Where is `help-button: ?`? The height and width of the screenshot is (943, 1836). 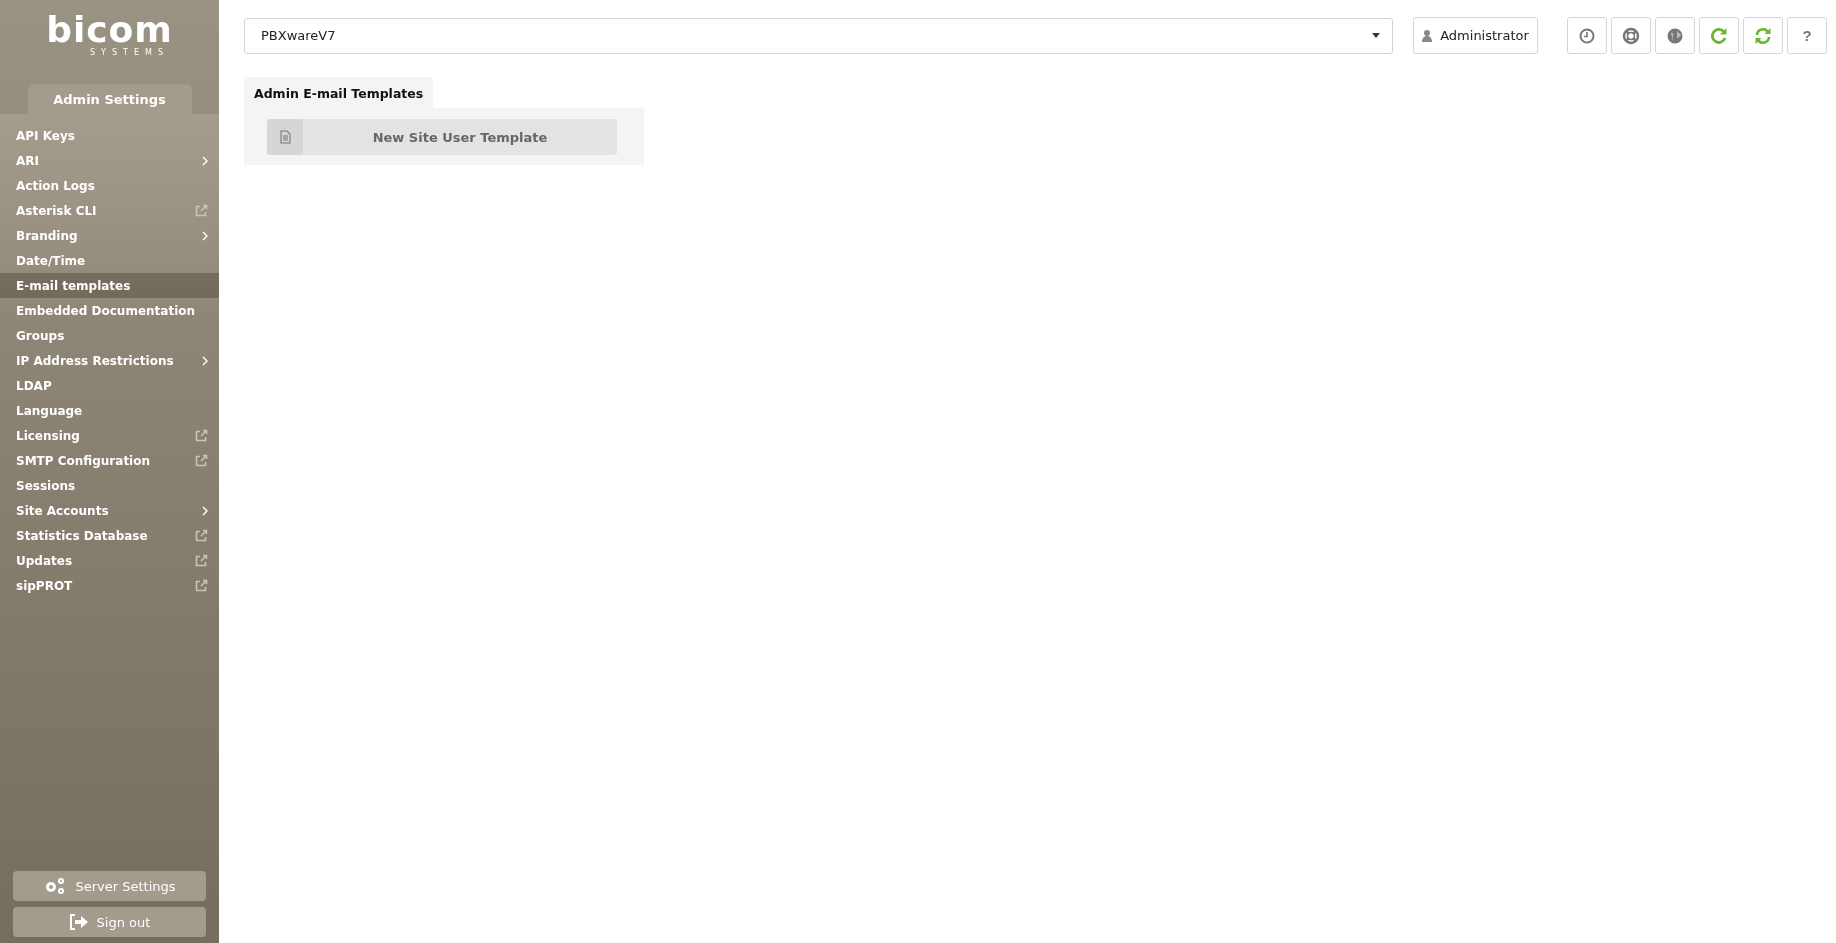
help-button: ? is located at coordinates (1807, 35).